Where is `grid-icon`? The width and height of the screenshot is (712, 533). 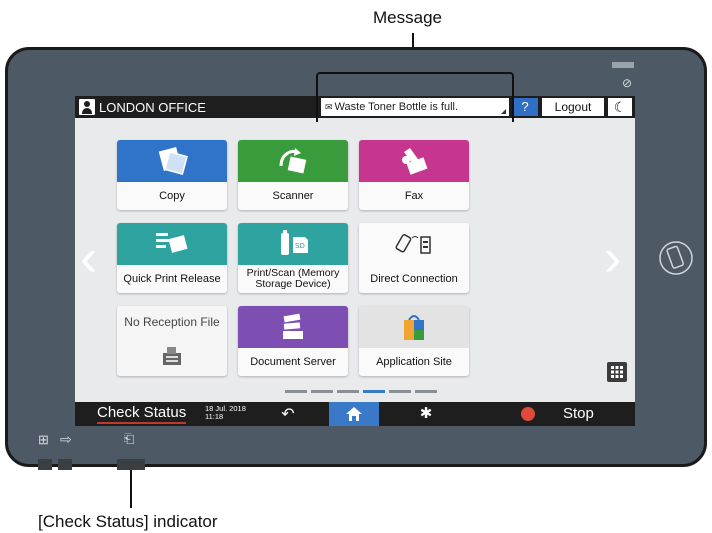
grid-icon is located at coordinates (617, 372).